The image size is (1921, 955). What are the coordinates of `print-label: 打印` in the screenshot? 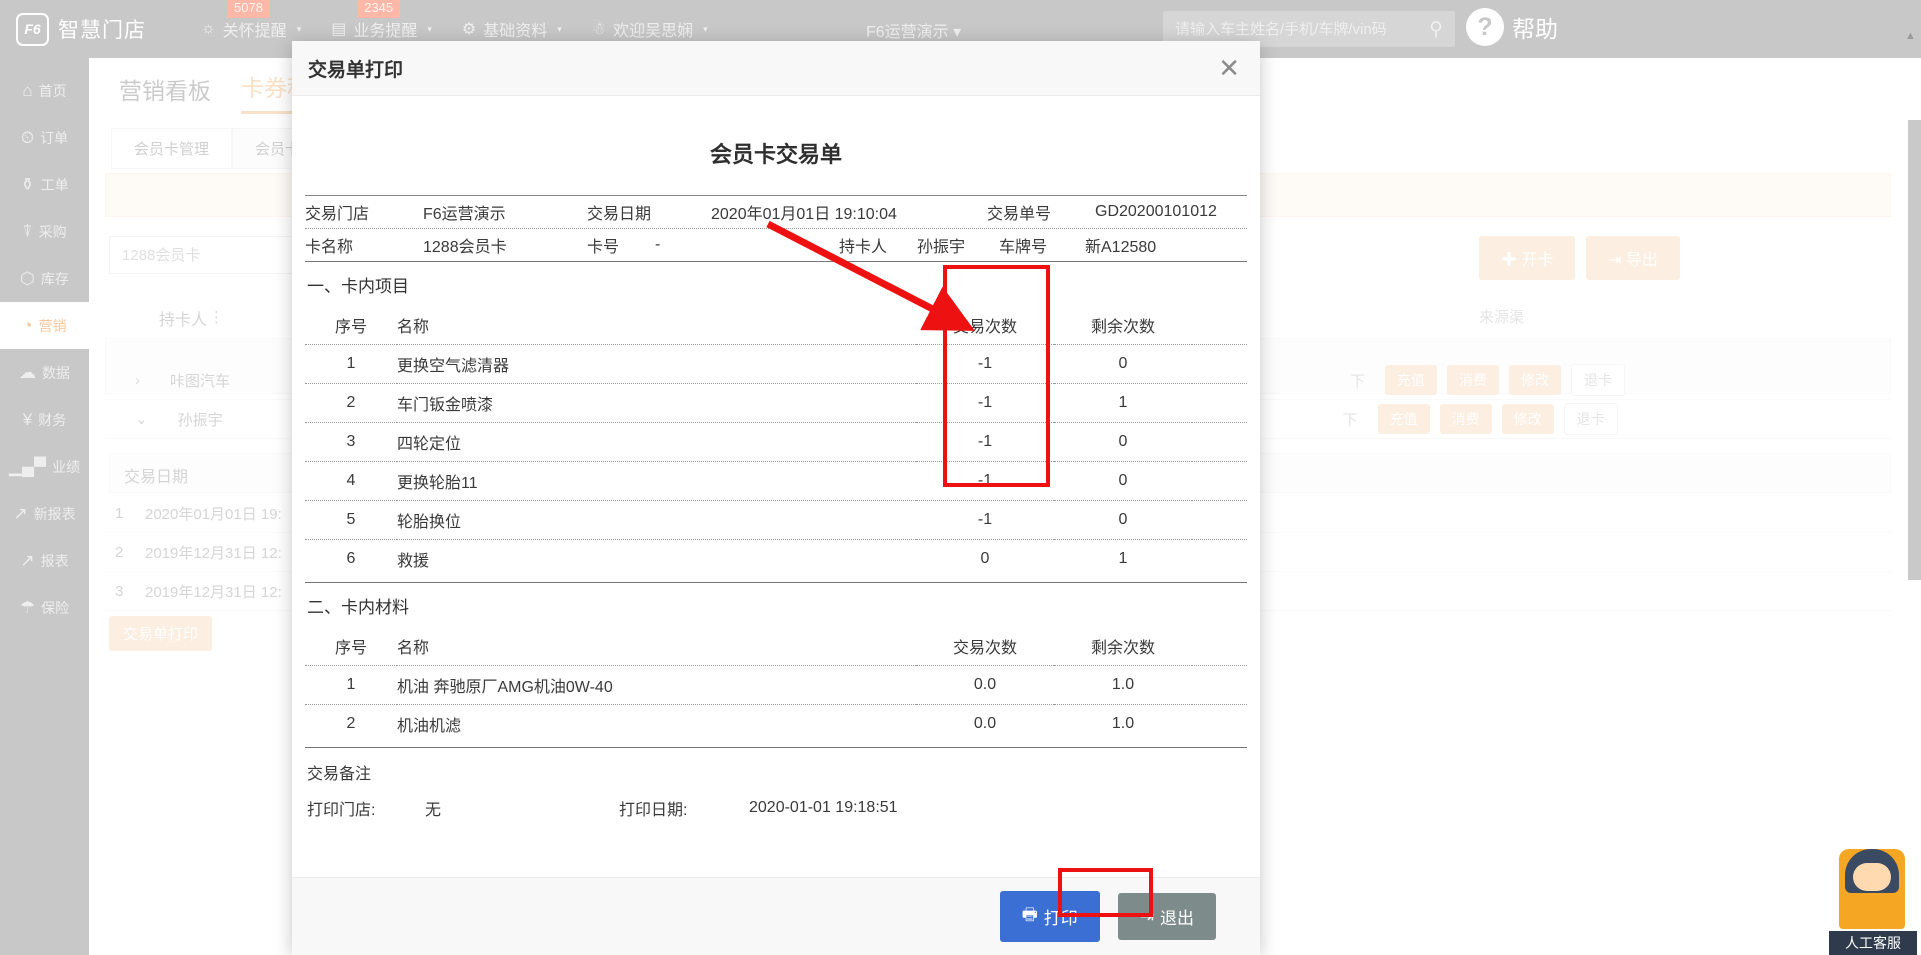 It's located at (1060, 918).